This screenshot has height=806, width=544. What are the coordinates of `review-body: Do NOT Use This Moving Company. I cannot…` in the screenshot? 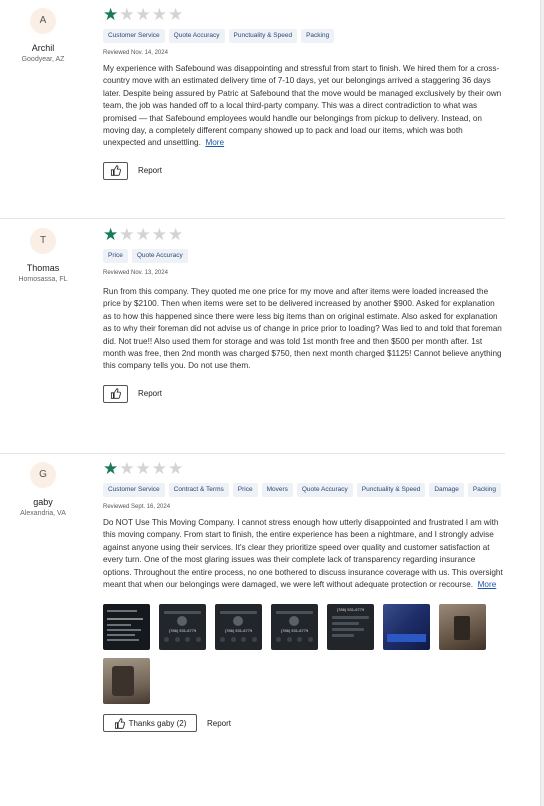 It's located at (303, 554).